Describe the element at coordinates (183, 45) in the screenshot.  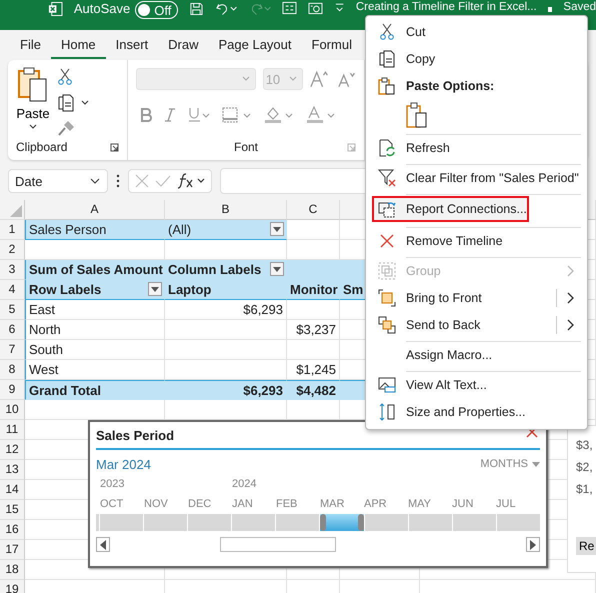
I see `ribbon-tab: Draw` at that location.